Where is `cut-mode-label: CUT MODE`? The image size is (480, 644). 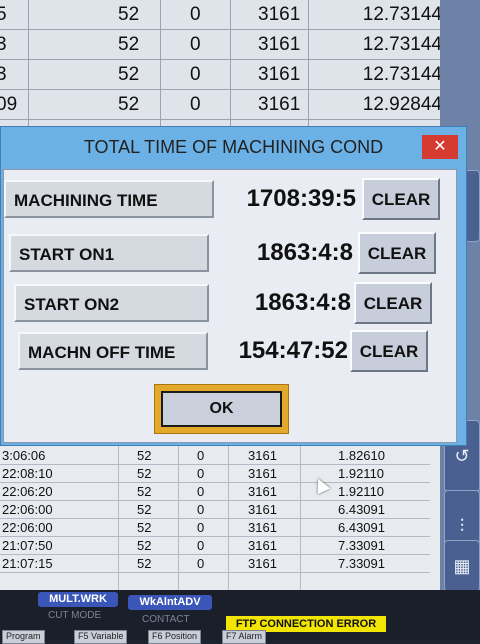 cut-mode-label: CUT MODE is located at coordinates (75, 615).